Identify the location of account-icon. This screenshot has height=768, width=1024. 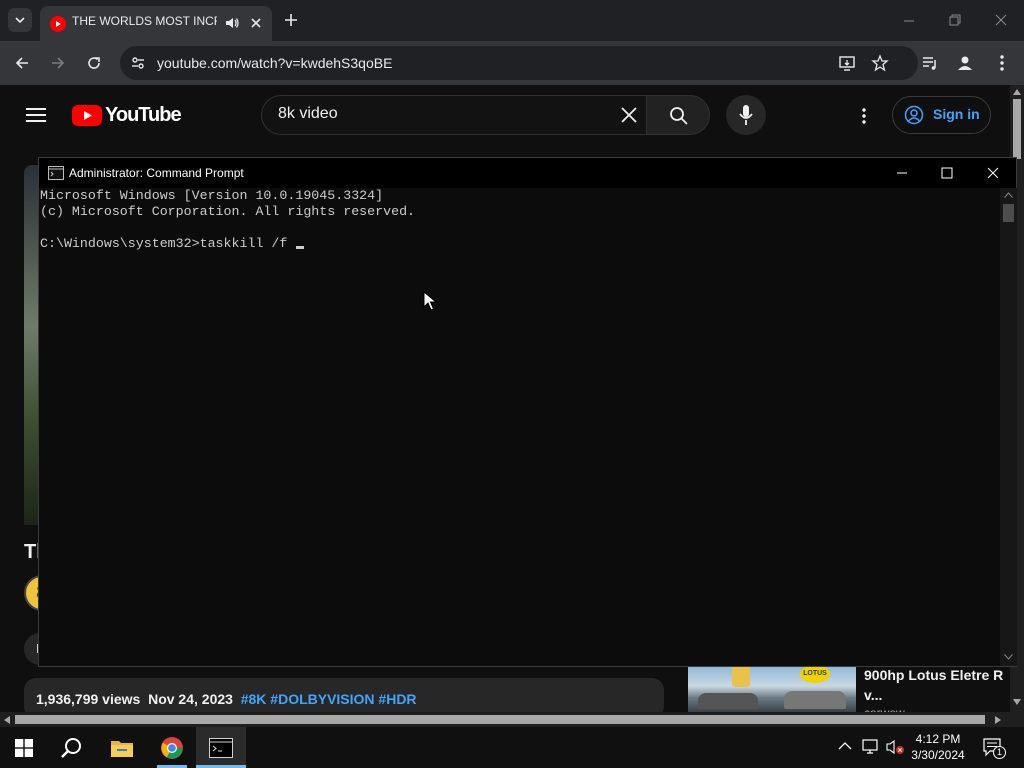
(914, 115).